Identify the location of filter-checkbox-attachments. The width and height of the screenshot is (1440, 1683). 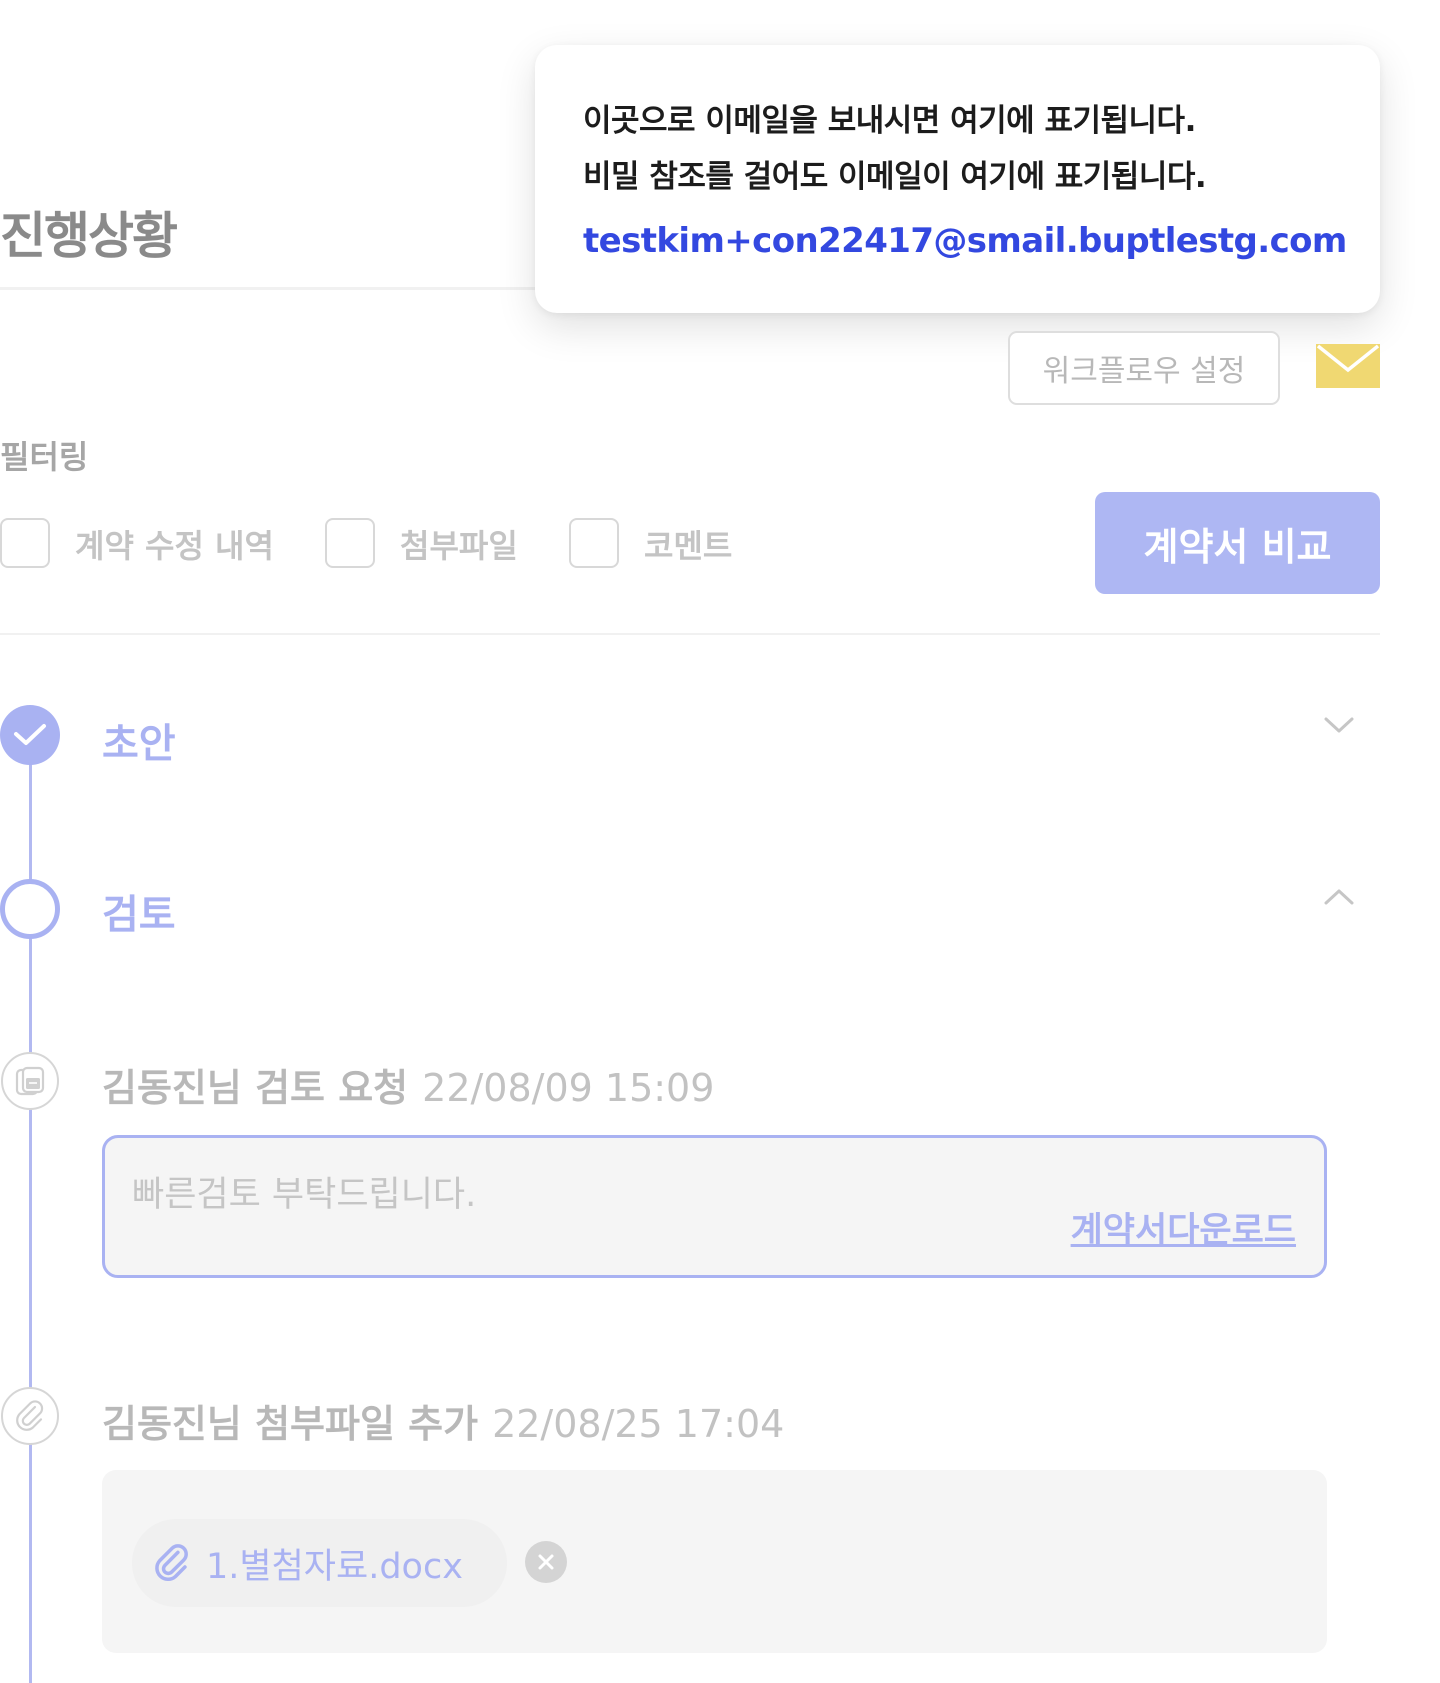
(350, 543).